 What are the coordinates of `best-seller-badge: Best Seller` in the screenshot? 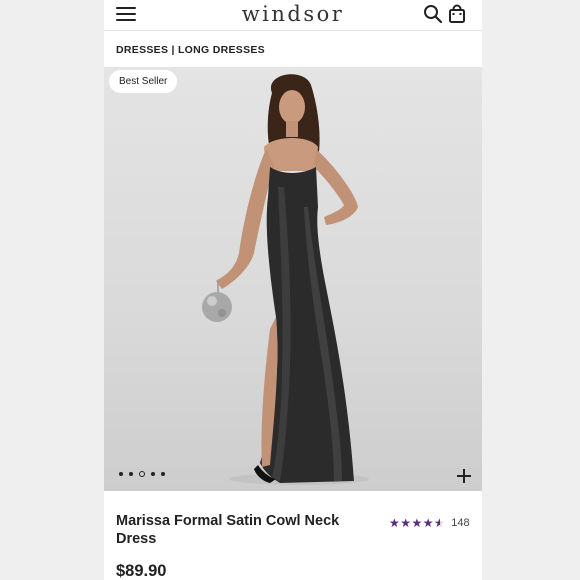 It's located at (143, 81).